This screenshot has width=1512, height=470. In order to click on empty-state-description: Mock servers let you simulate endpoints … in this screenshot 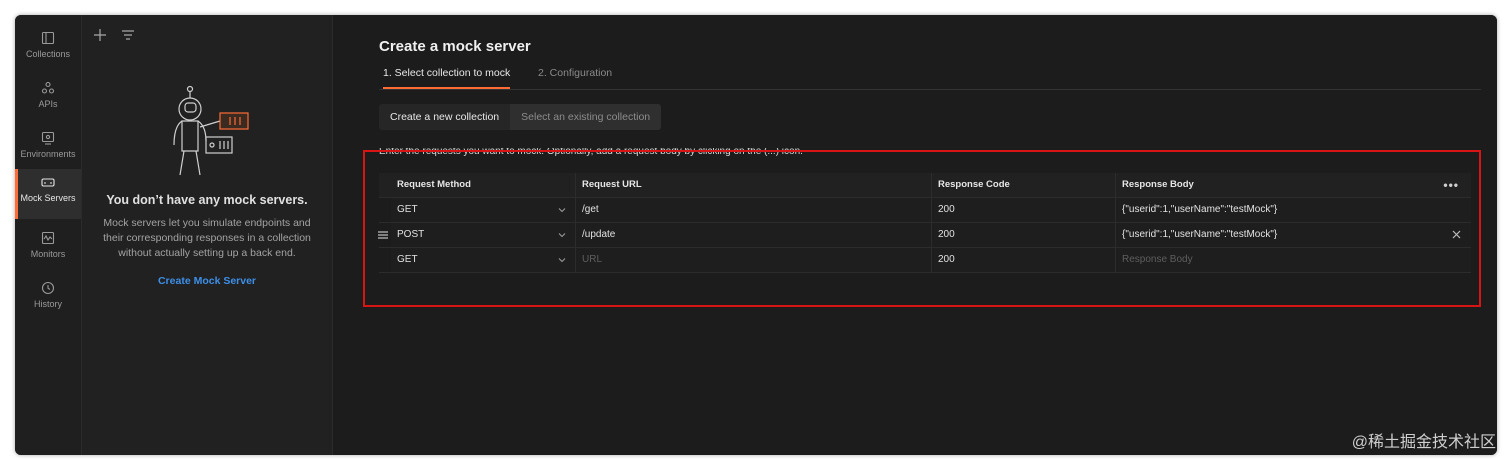, I will do `click(207, 238)`.